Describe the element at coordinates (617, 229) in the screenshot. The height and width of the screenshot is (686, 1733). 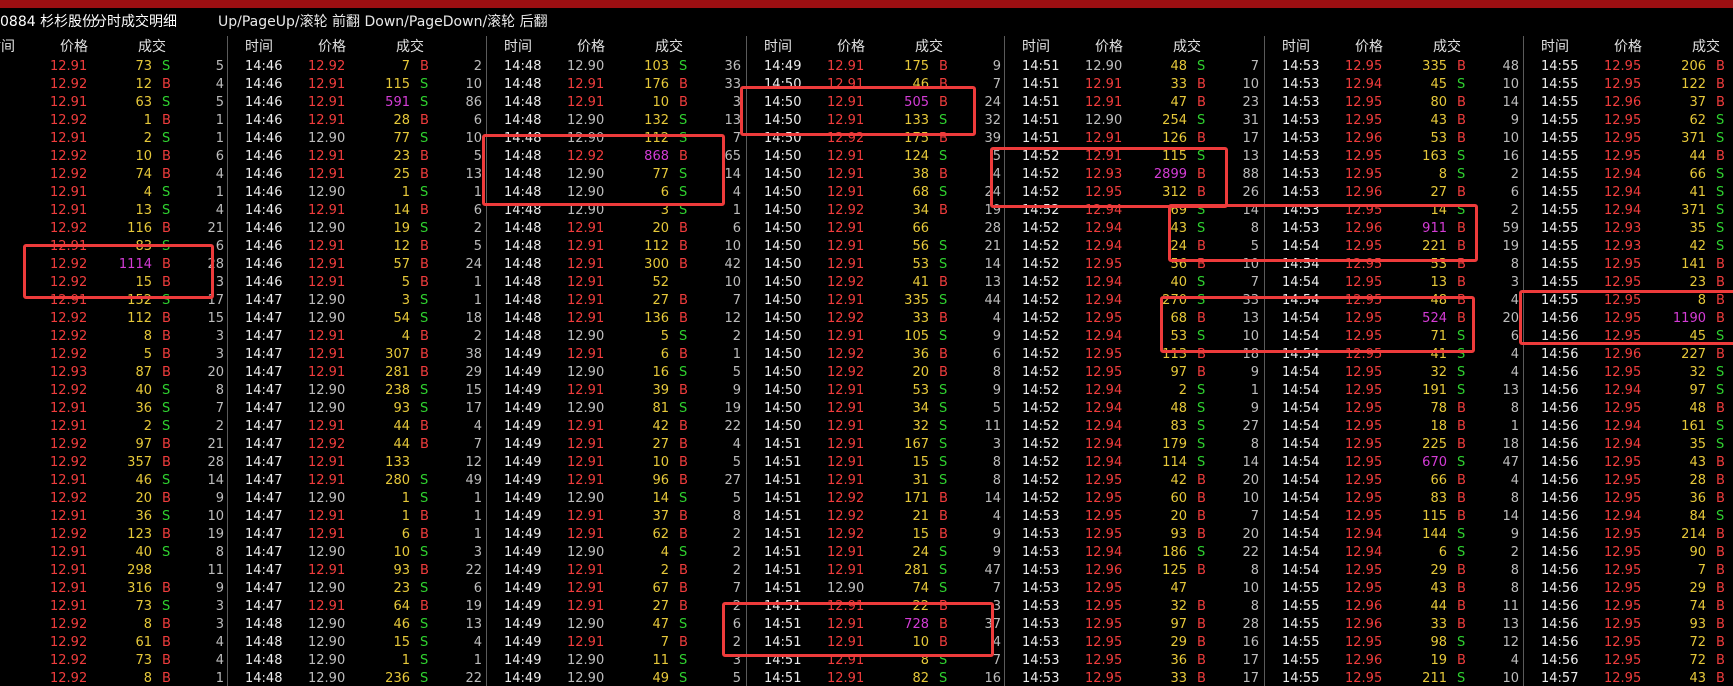
I see `tick-row: 14:48 12.91 20 B 6` at that location.